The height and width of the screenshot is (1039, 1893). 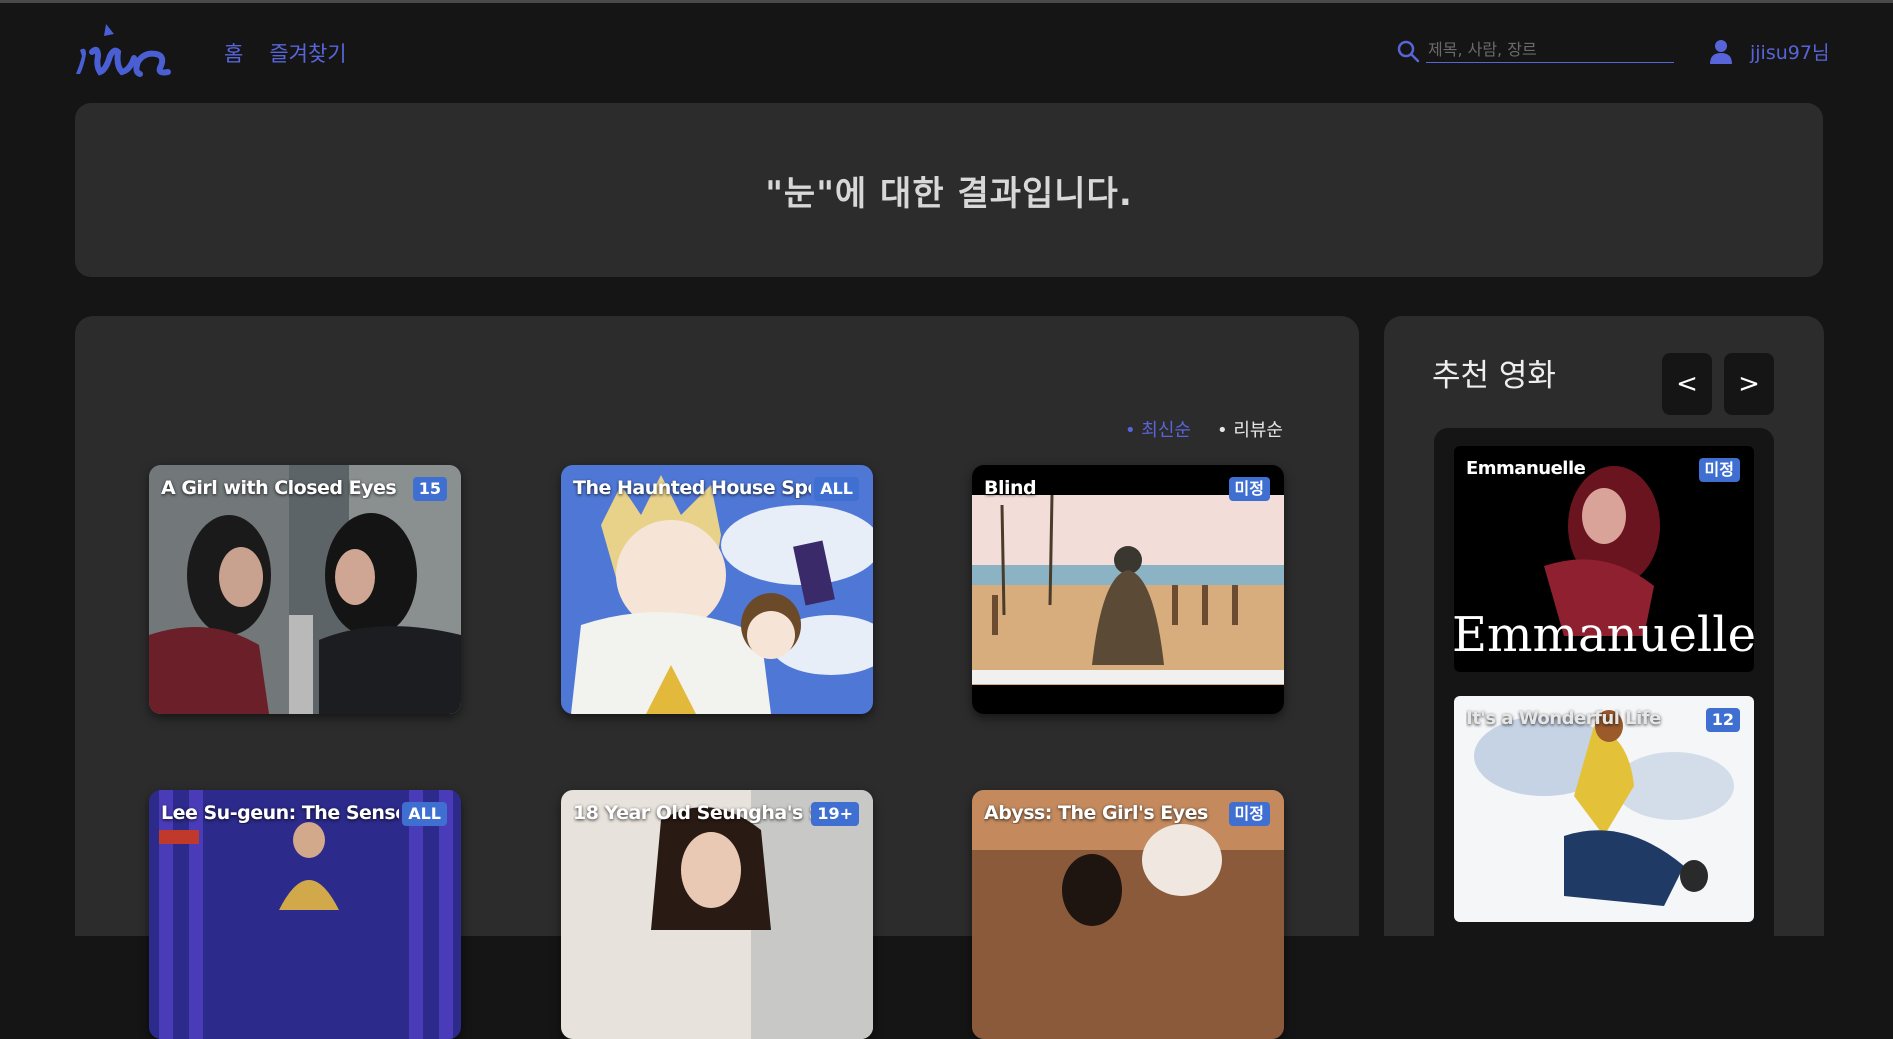 What do you see at coordinates (1494, 376) in the screenshot?
I see `recommended-heading: 추천 영화` at bounding box center [1494, 376].